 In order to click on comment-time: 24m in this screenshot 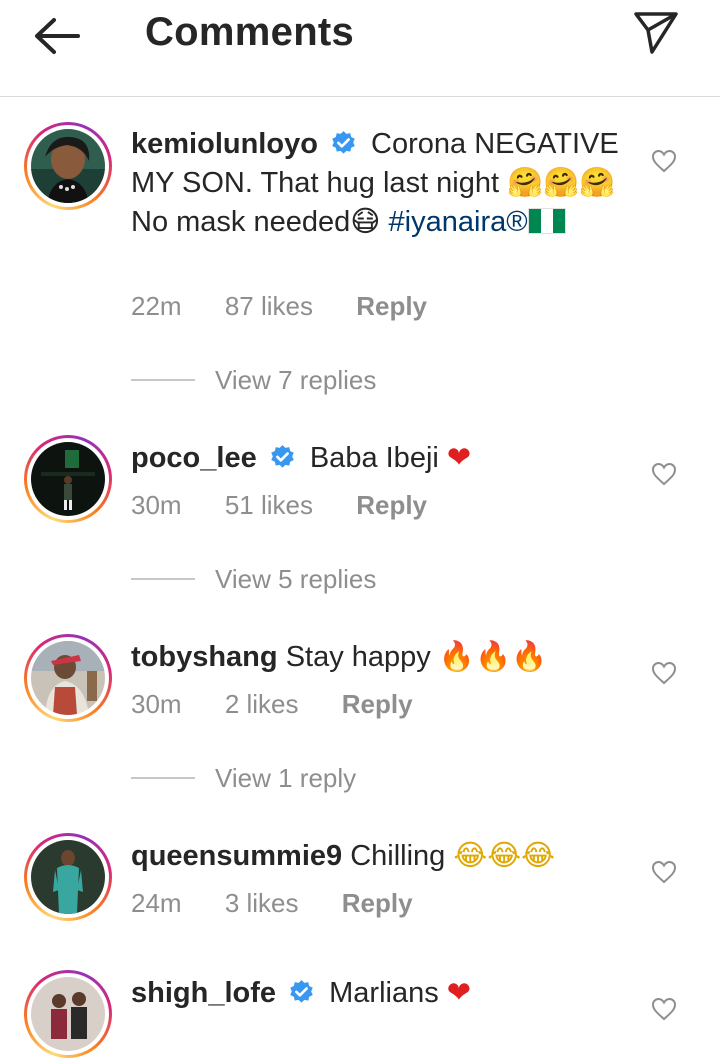, I will do `click(156, 903)`.